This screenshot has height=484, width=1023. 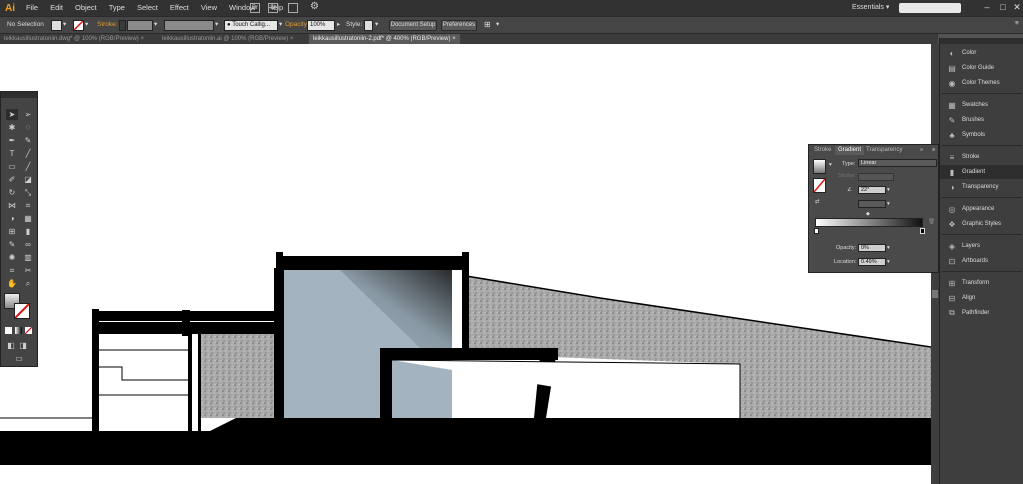 What do you see at coordinates (28, 205) in the screenshot?
I see `free-transform-icon: ⌗` at bounding box center [28, 205].